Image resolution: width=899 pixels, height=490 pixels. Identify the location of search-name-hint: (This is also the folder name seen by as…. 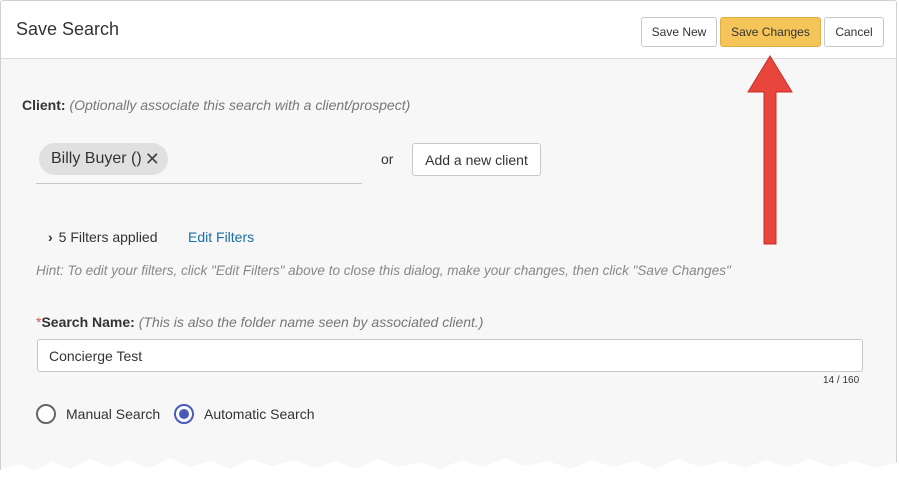
(311, 322).